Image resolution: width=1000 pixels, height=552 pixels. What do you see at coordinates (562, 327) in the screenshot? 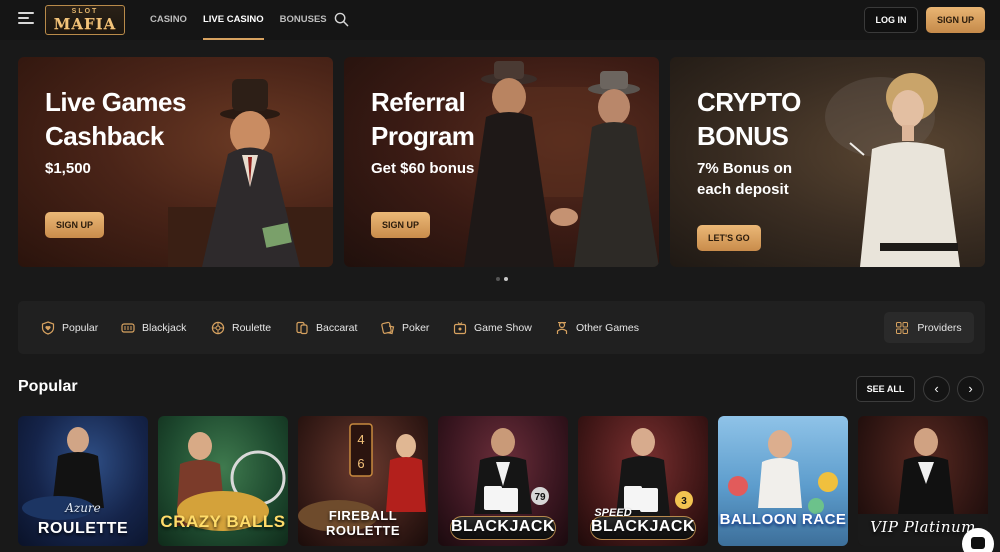
I see `dealer-icon` at bounding box center [562, 327].